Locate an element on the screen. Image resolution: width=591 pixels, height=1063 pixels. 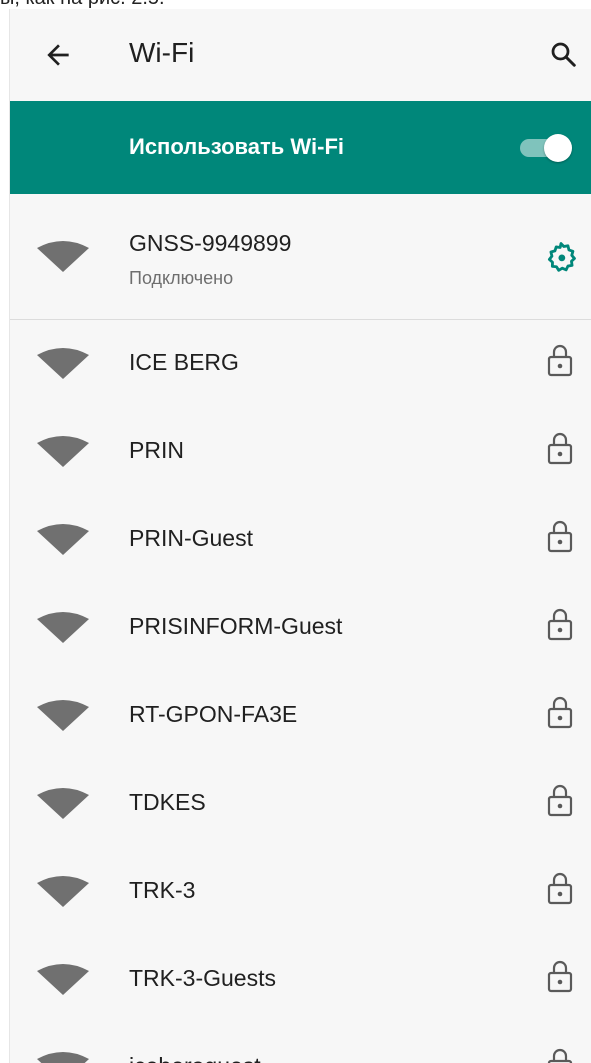
document-caption: ы, как на рис. 2.5. is located at coordinates (82, 4).